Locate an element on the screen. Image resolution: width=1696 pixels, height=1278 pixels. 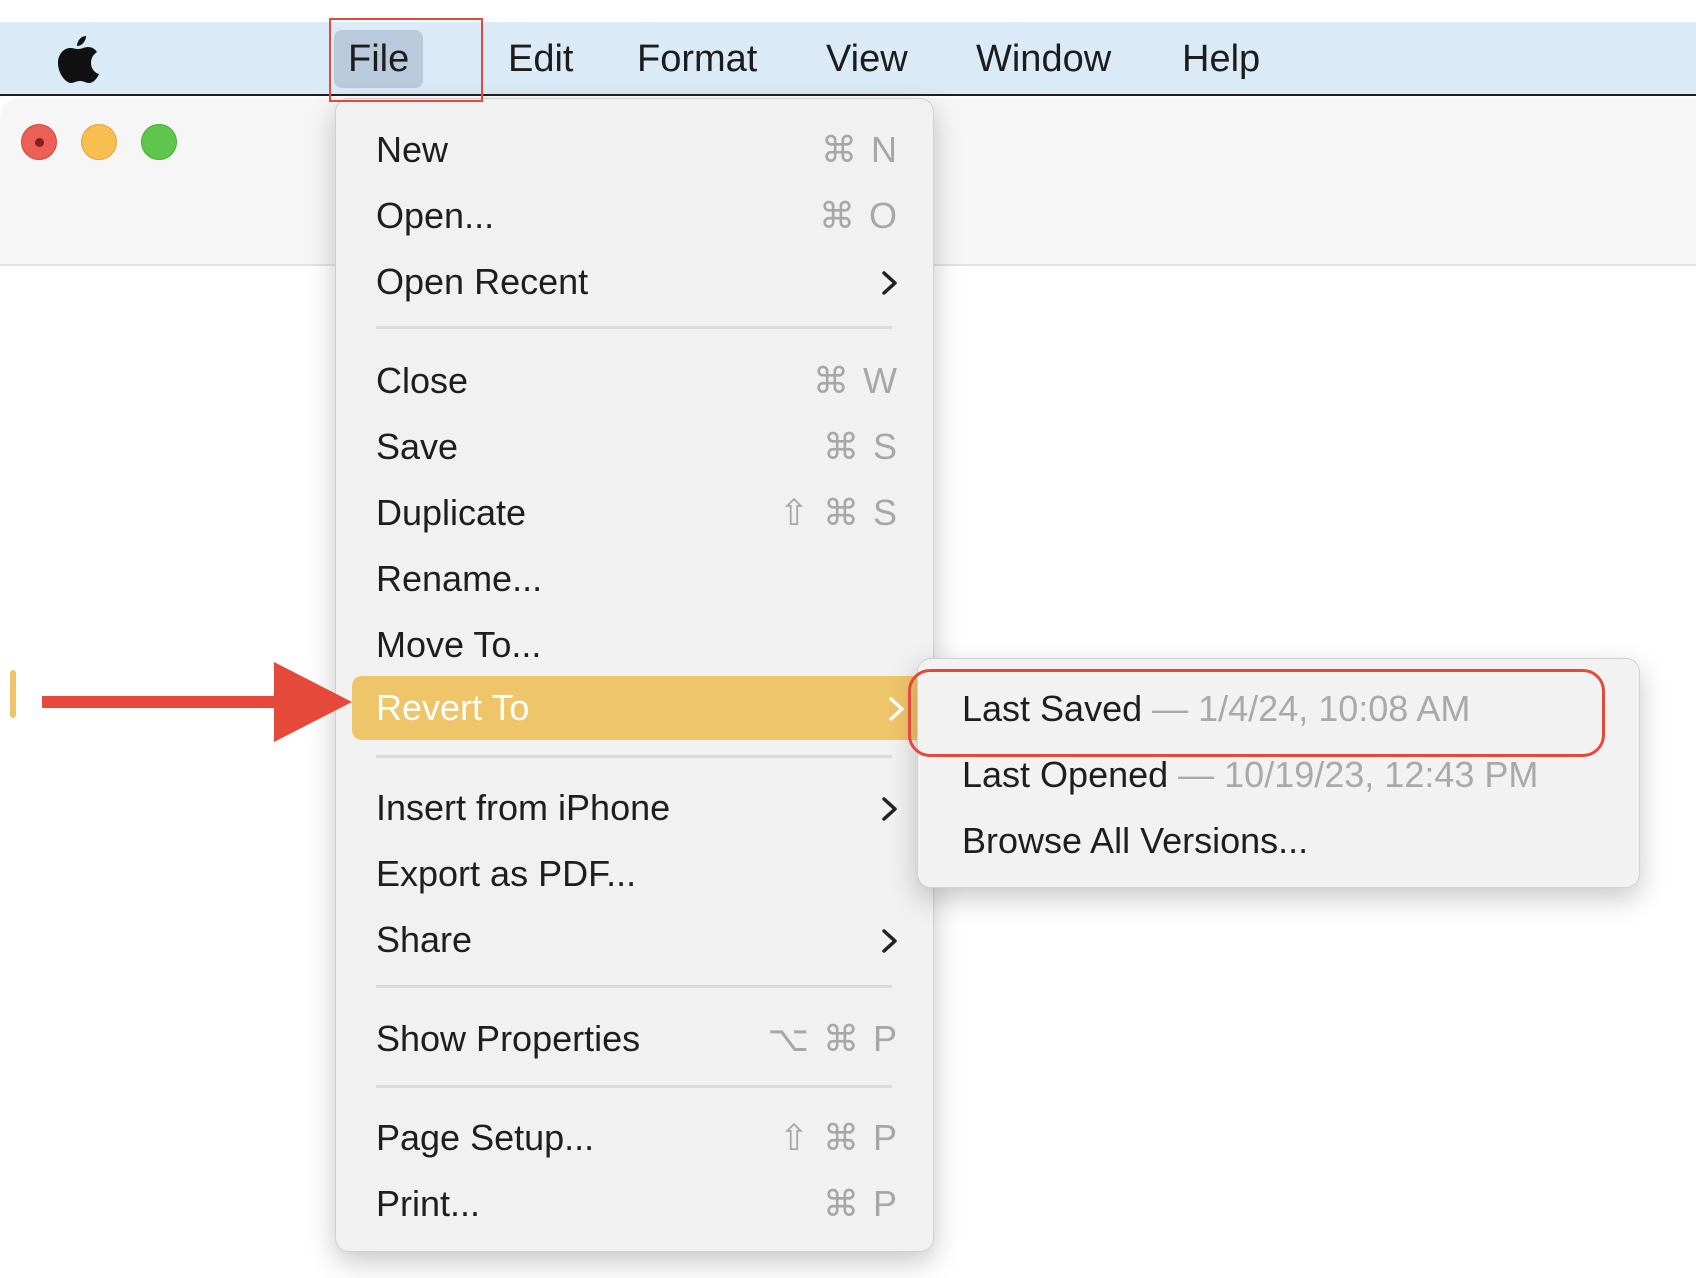
menu-item-revert-to: Revert To is located at coordinates (639, 708).